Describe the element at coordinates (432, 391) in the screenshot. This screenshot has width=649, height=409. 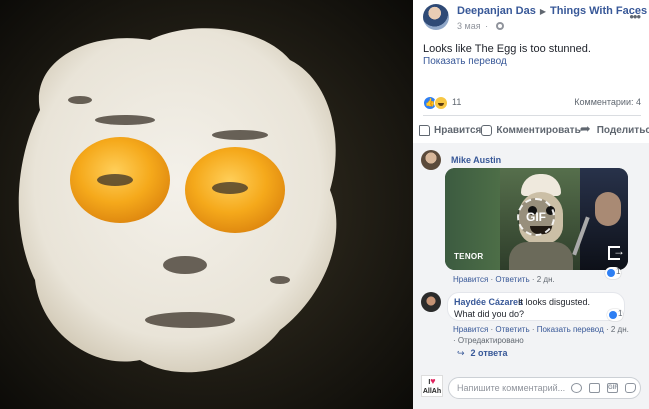
I see `page-avatar-text: AllAh` at that location.